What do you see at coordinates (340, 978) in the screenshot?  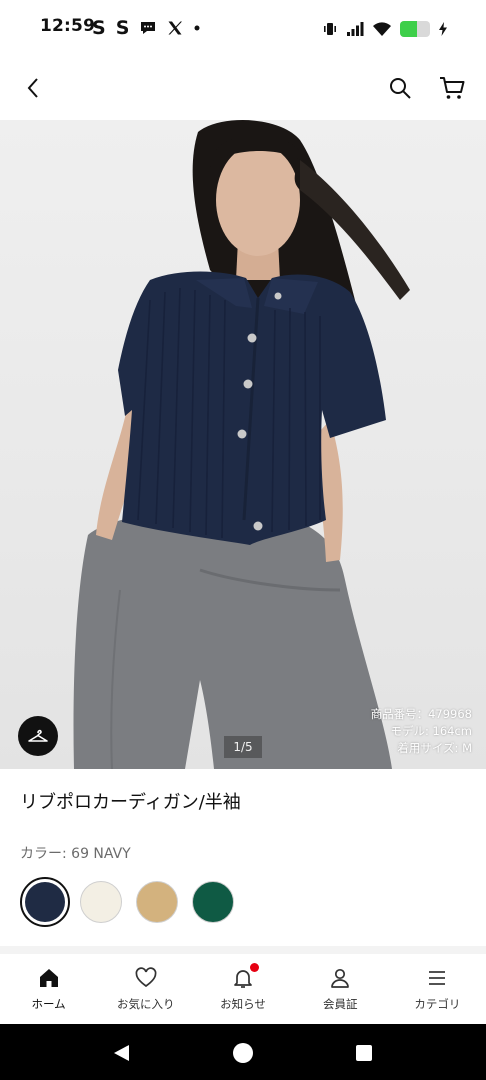 I see `user-icon` at bounding box center [340, 978].